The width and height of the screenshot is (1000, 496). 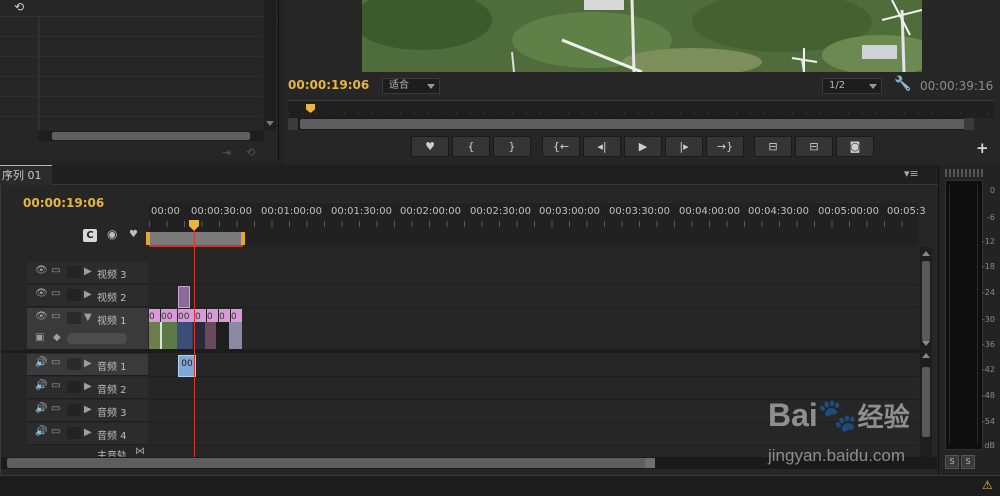 What do you see at coordinates (328, 85) in the screenshot?
I see `monitor-current-timecode: 00:00:19:06` at bounding box center [328, 85].